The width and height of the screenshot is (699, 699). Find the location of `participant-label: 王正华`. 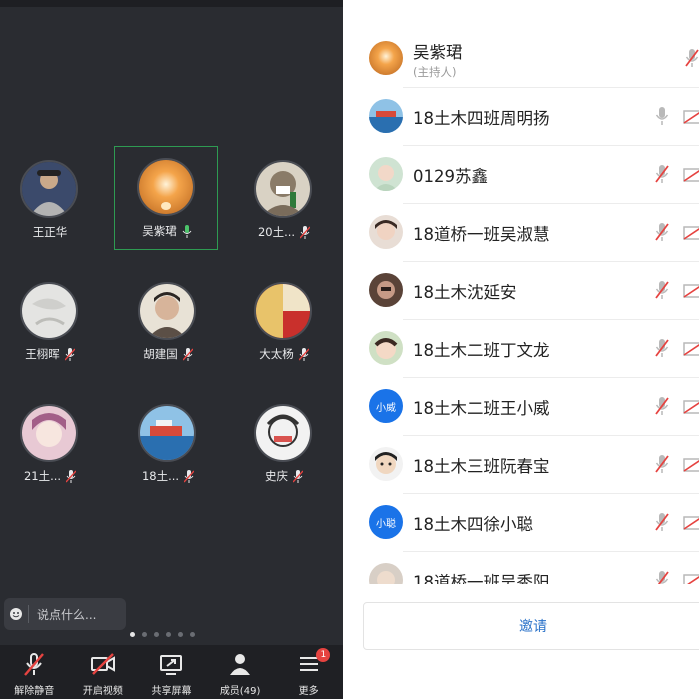

participant-label: 王正华 is located at coordinates (51, 232).